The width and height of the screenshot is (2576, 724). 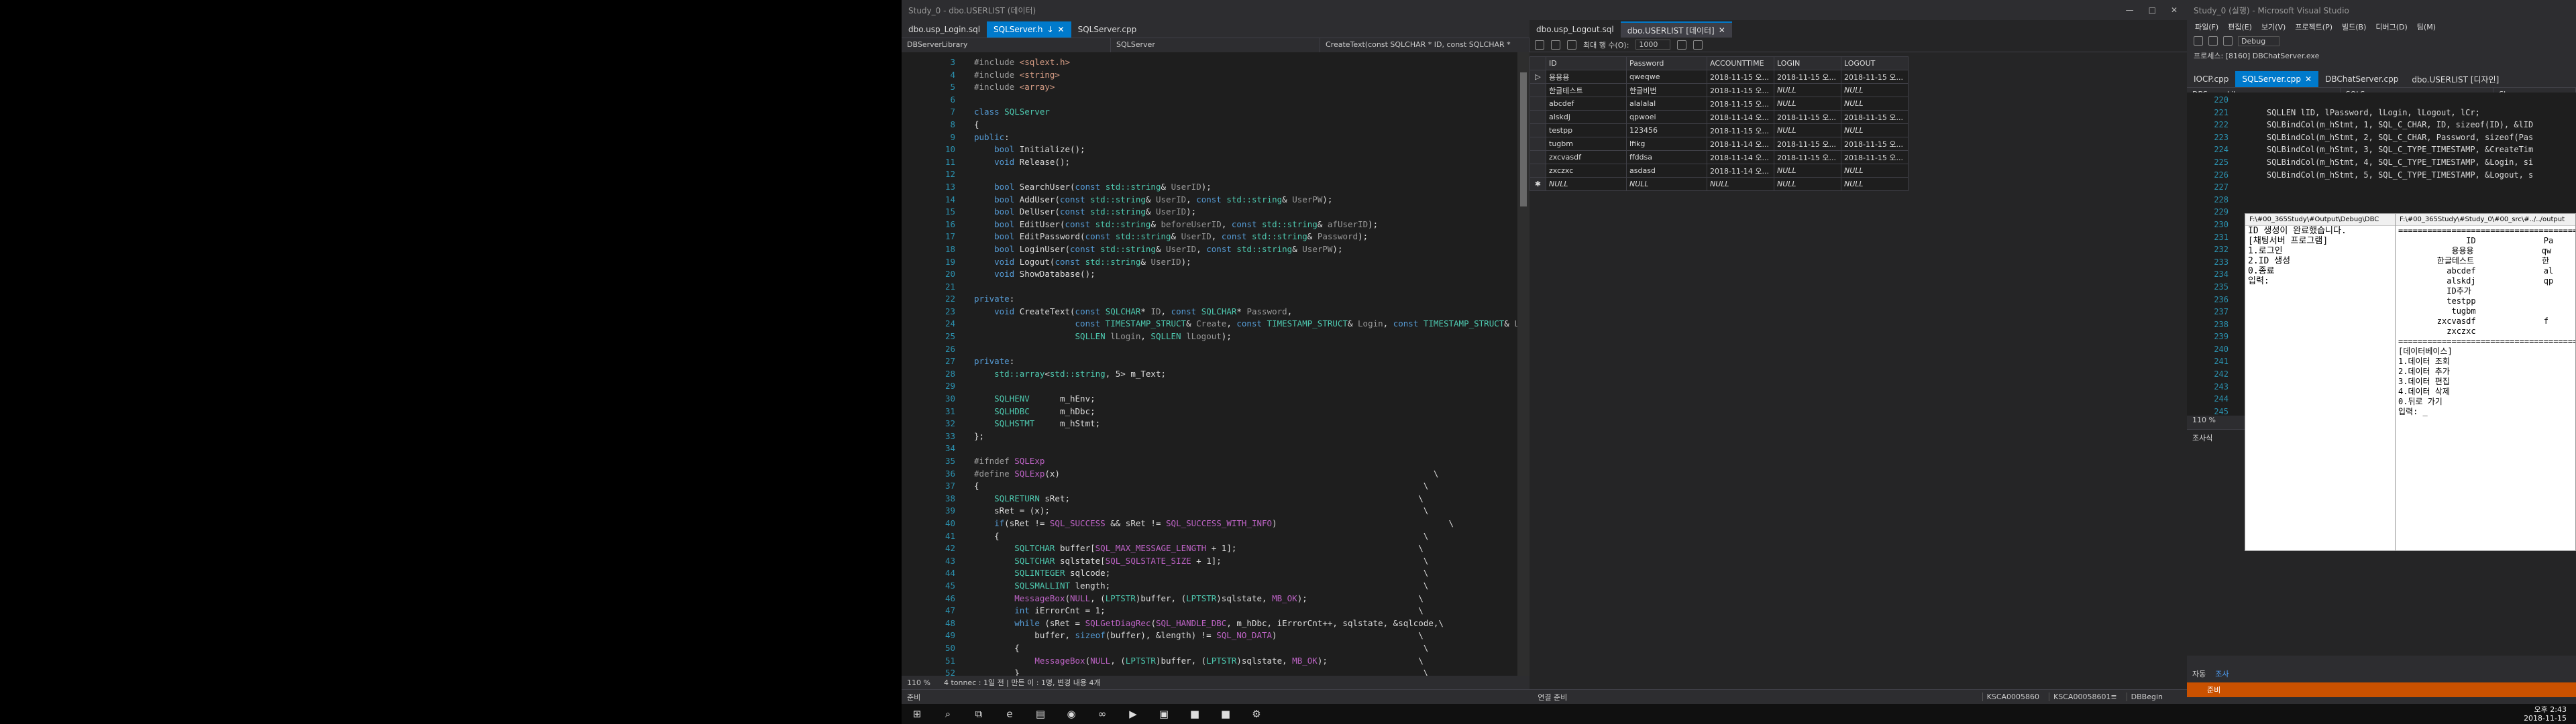 I want to click on table-cell: qpwoei, so click(x=1666, y=117).